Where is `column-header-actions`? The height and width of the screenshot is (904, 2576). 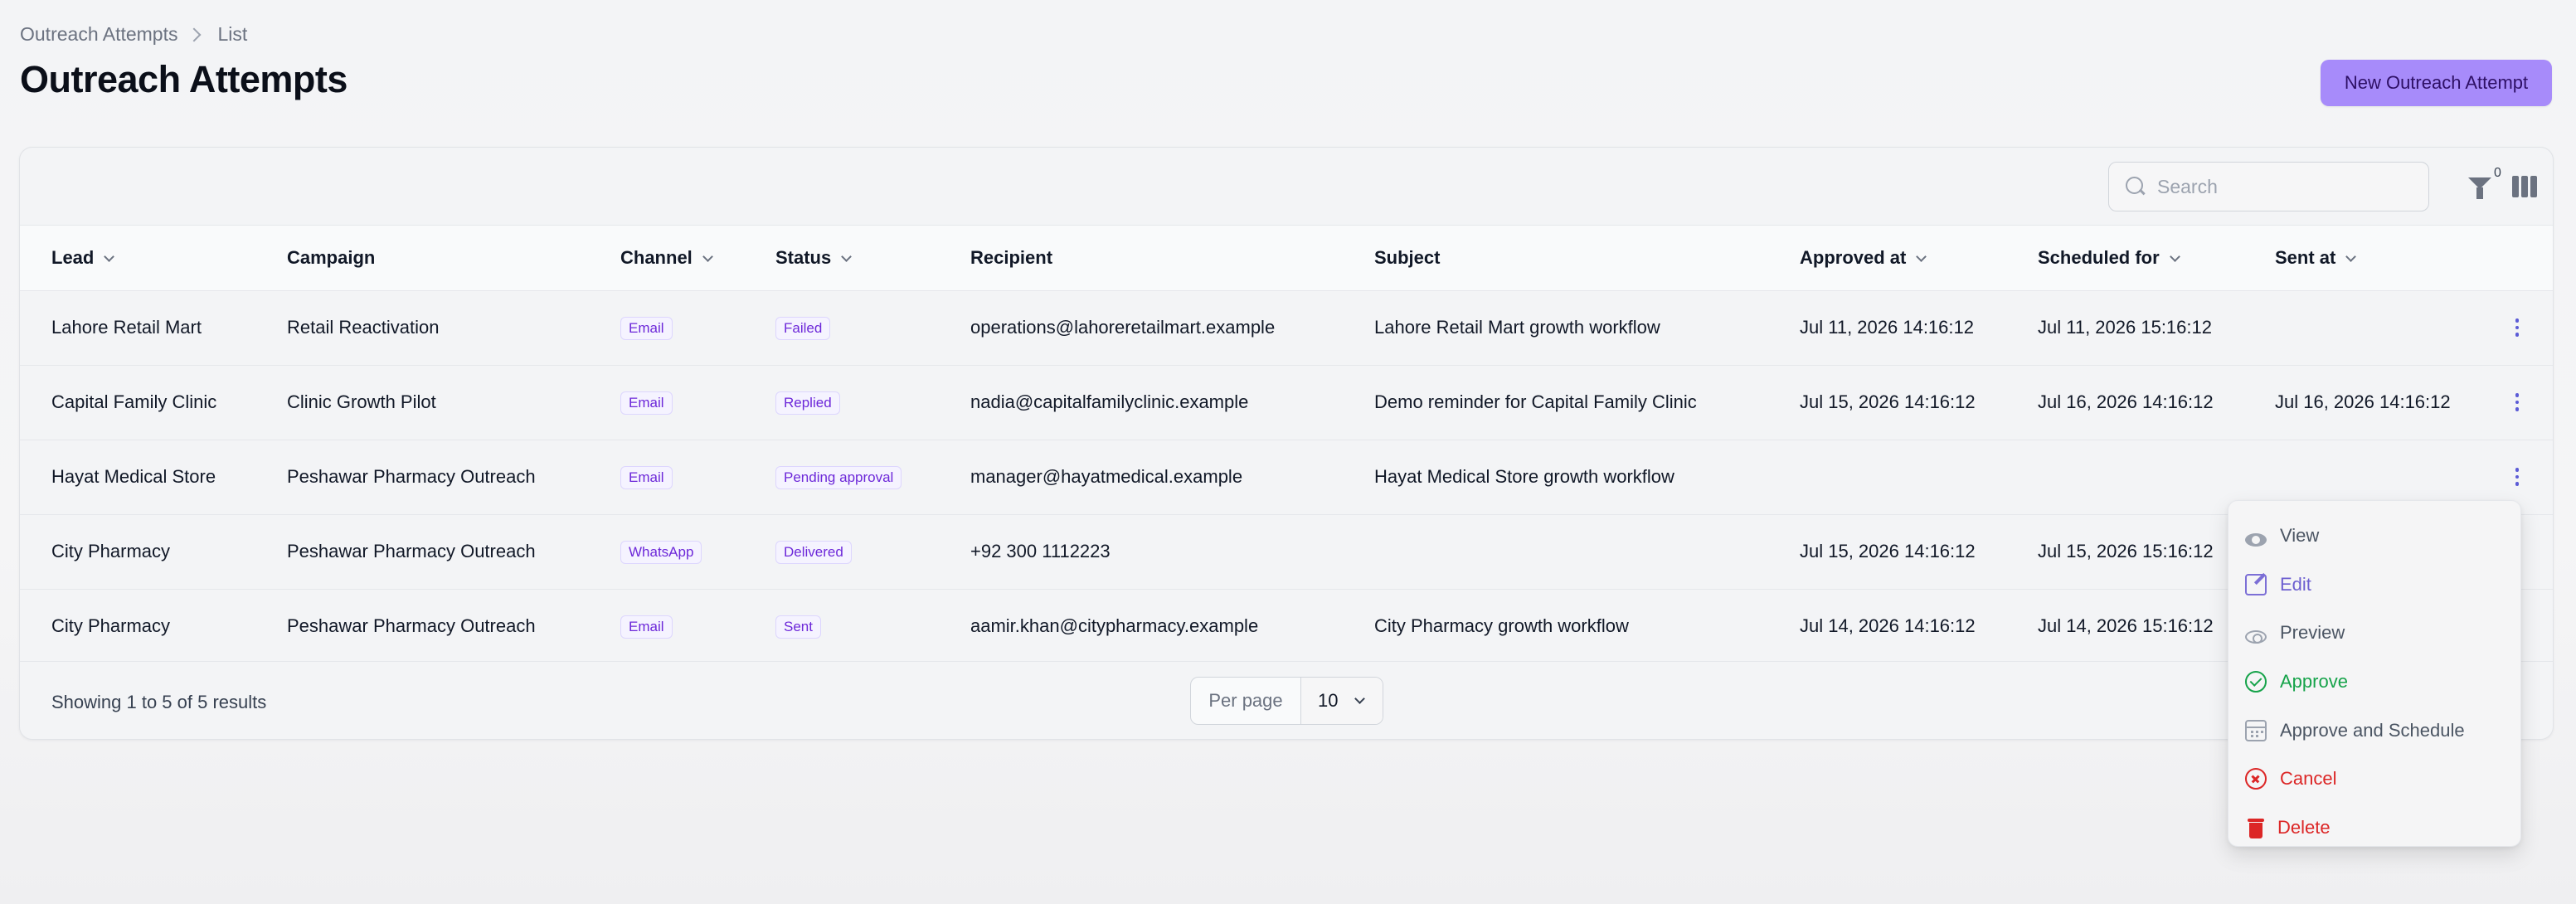 column-header-actions is located at coordinates (2516, 258).